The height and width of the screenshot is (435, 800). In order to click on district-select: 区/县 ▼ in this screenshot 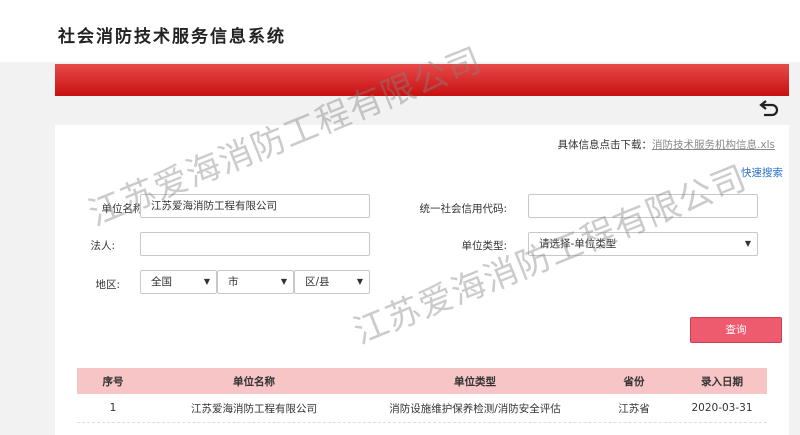, I will do `click(332, 282)`.